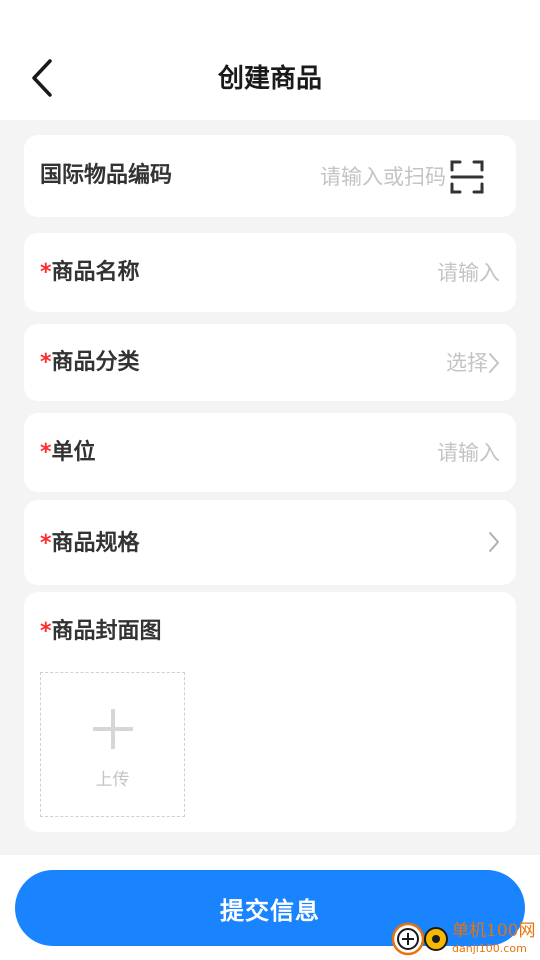 The width and height of the screenshot is (540, 960). What do you see at coordinates (269, 79) in the screenshot?
I see `page-title: 创建商品` at bounding box center [269, 79].